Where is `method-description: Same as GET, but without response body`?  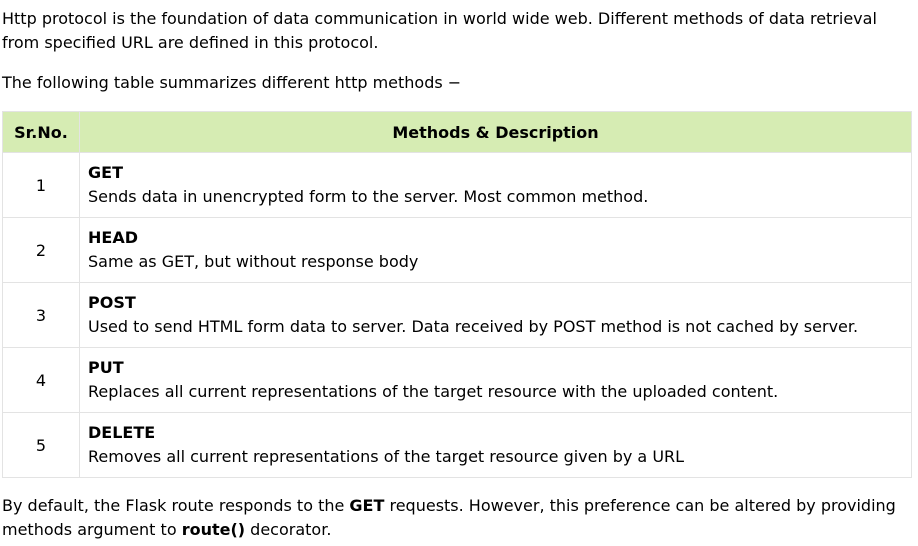
method-description: Same as GET, but without response body is located at coordinates (253, 261).